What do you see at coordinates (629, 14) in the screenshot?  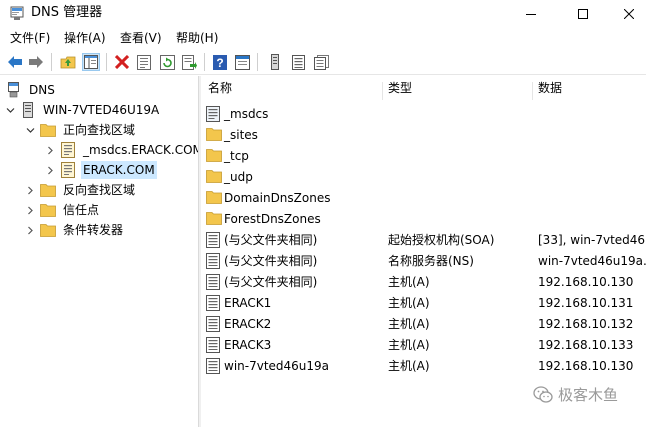 I see `close-button` at bounding box center [629, 14].